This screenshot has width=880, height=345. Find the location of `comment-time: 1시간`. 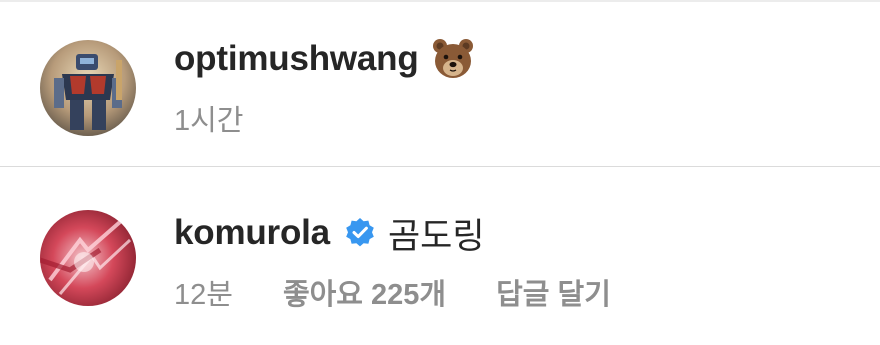

comment-time: 1시간 is located at coordinates (209, 121).